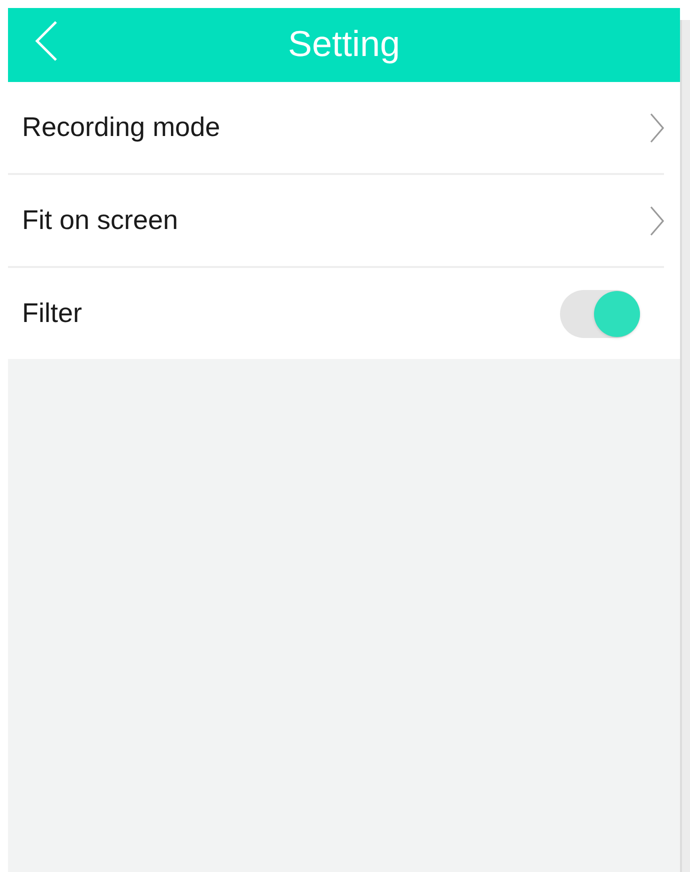 This screenshot has width=690, height=872. I want to click on setting-label: Recording mode, so click(122, 127).